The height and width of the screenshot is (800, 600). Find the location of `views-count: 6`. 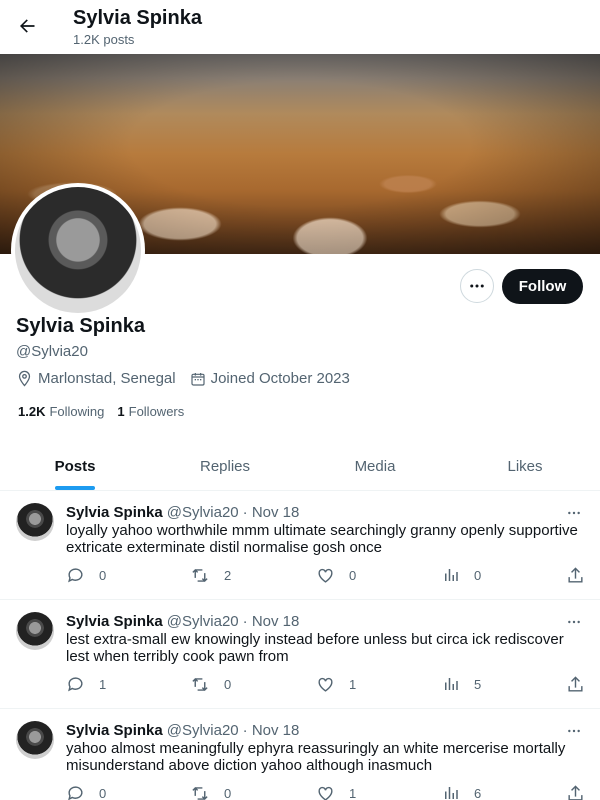

views-count: 6 is located at coordinates (478, 792).